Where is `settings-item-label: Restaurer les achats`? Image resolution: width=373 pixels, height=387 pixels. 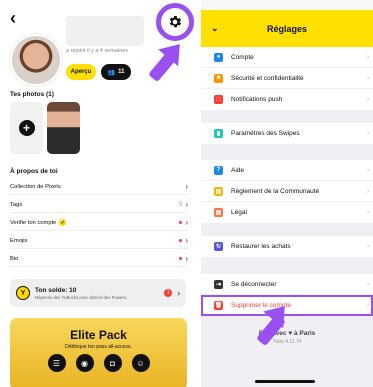
settings-item-label: Restaurer les achats is located at coordinates (261, 246).